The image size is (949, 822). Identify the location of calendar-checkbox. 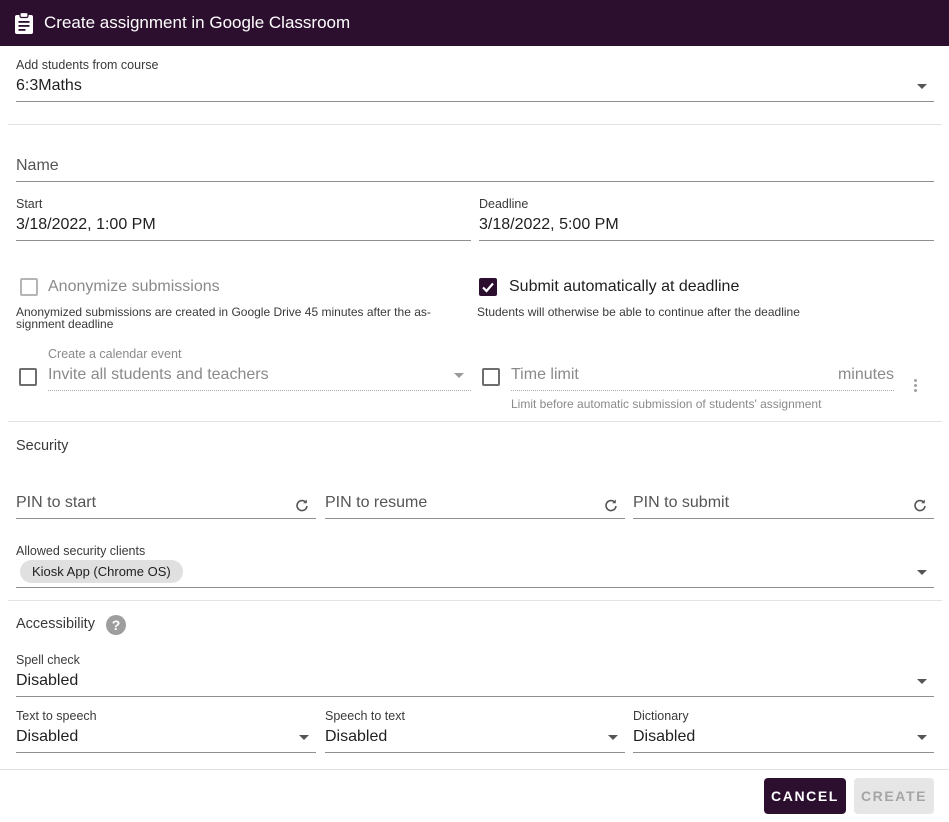
(28, 377).